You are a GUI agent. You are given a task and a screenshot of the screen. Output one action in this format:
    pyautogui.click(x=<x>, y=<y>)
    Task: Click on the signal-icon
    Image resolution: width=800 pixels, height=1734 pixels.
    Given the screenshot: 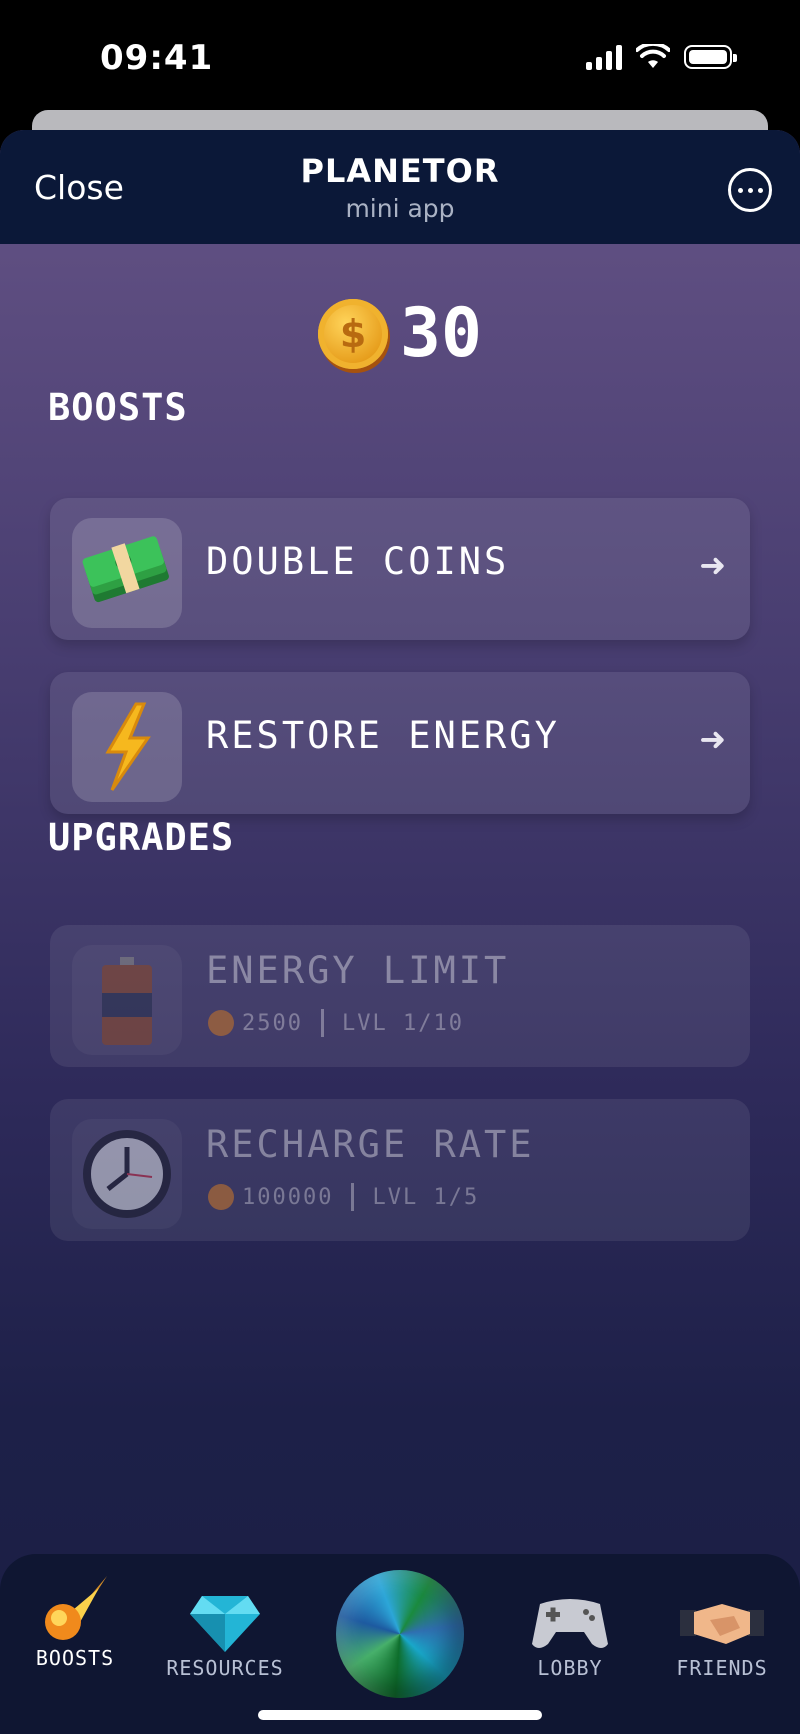 What is the action you would take?
    pyautogui.click(x=604, y=57)
    